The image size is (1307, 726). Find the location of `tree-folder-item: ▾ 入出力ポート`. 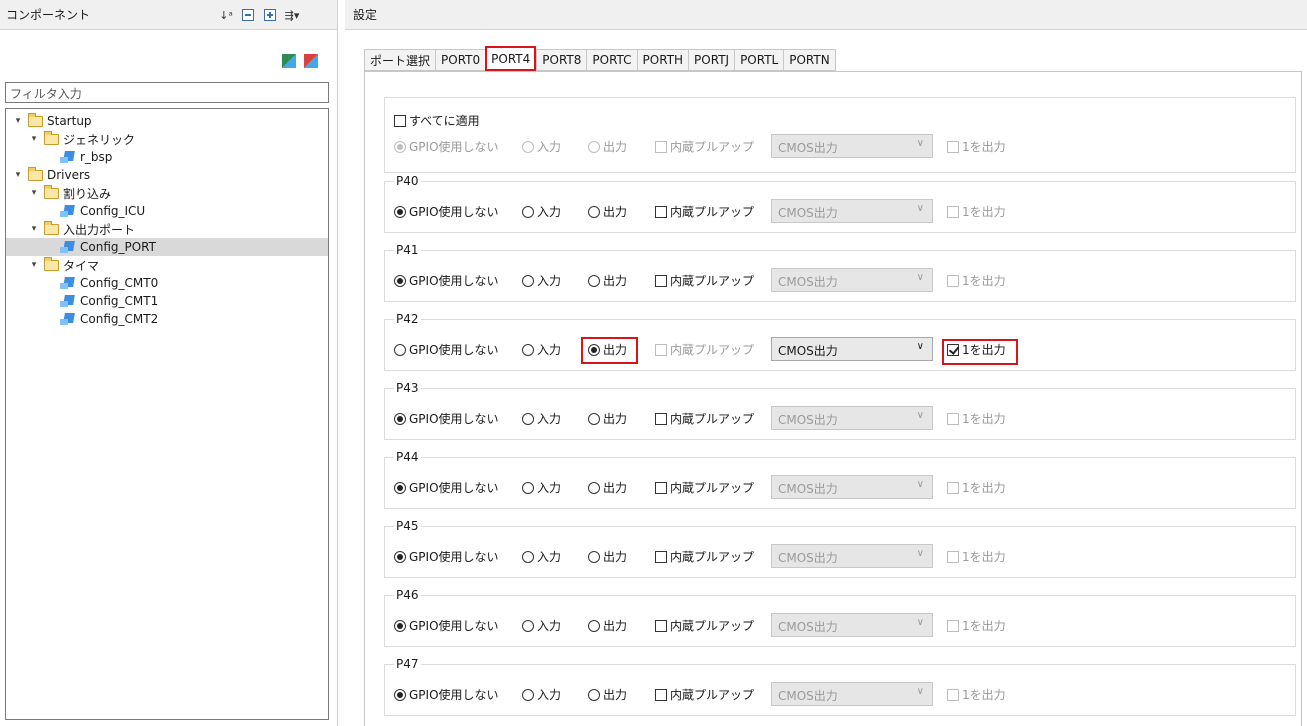

tree-folder-item: ▾ 入出力ポート is located at coordinates (81, 229).